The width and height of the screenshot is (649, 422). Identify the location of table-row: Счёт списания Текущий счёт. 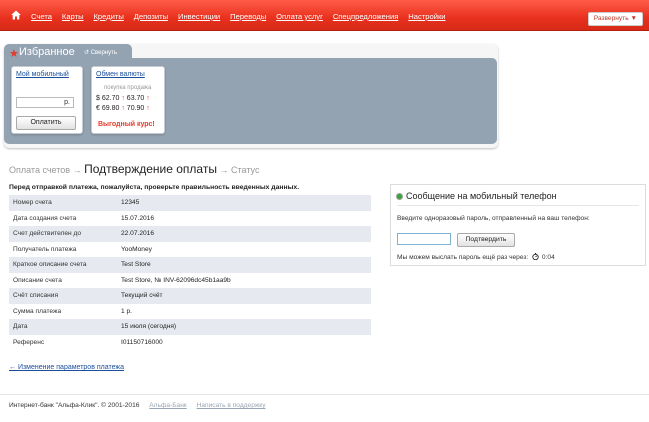
(190, 296).